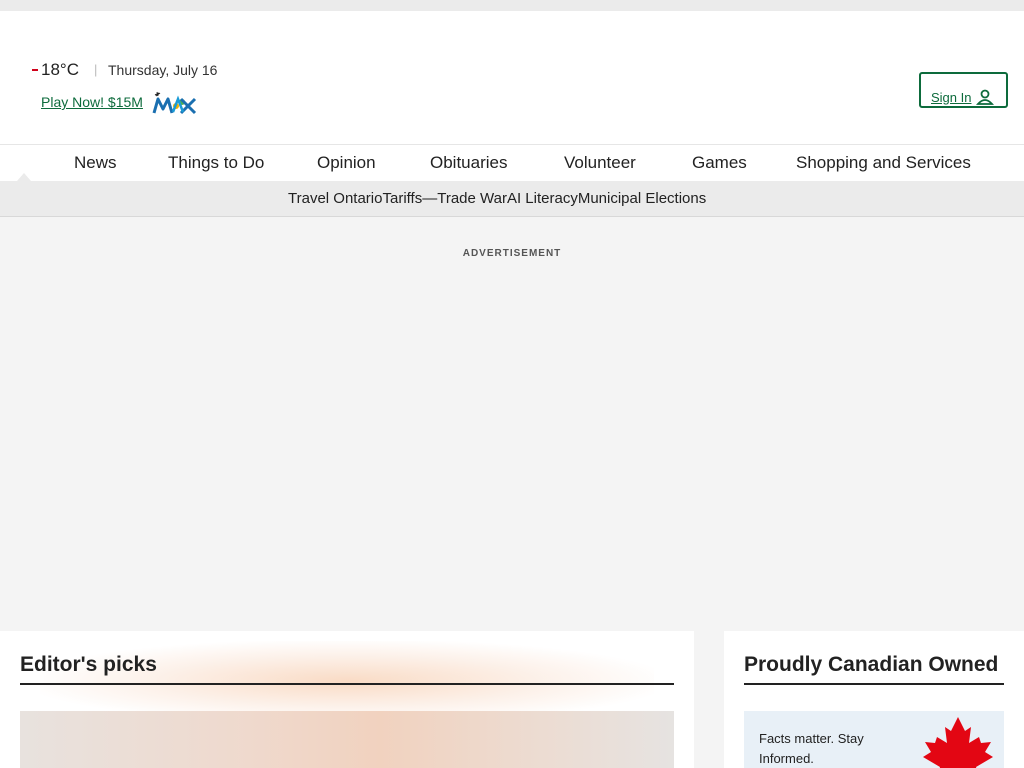 The image size is (1024, 768). What do you see at coordinates (542, 198) in the screenshot?
I see `topic-ai-literacy: AI Literacy` at bounding box center [542, 198].